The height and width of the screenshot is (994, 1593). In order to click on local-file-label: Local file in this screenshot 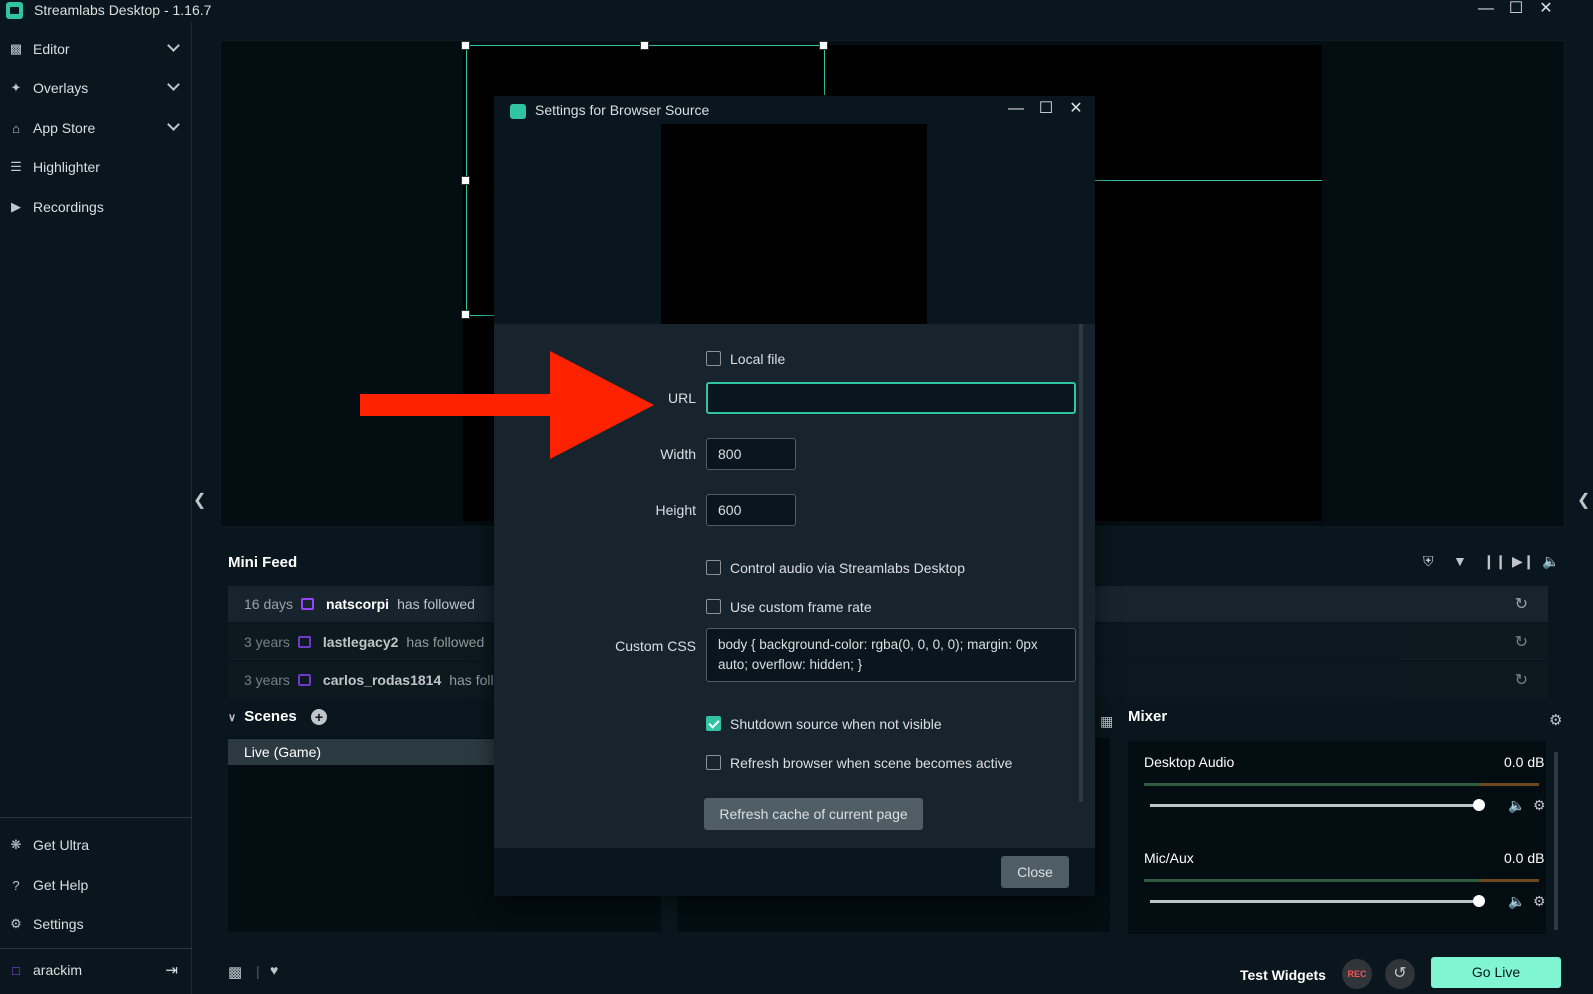, I will do `click(758, 359)`.